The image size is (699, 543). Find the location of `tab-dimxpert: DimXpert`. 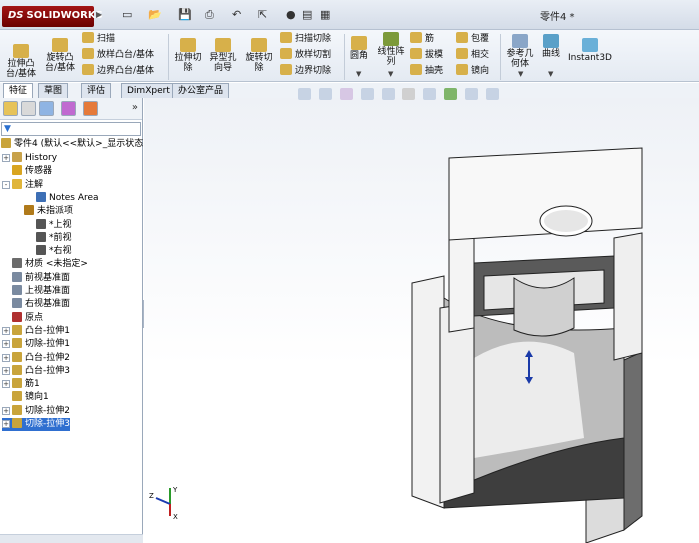

tab-dimxpert: DimXpert is located at coordinates (148, 90).